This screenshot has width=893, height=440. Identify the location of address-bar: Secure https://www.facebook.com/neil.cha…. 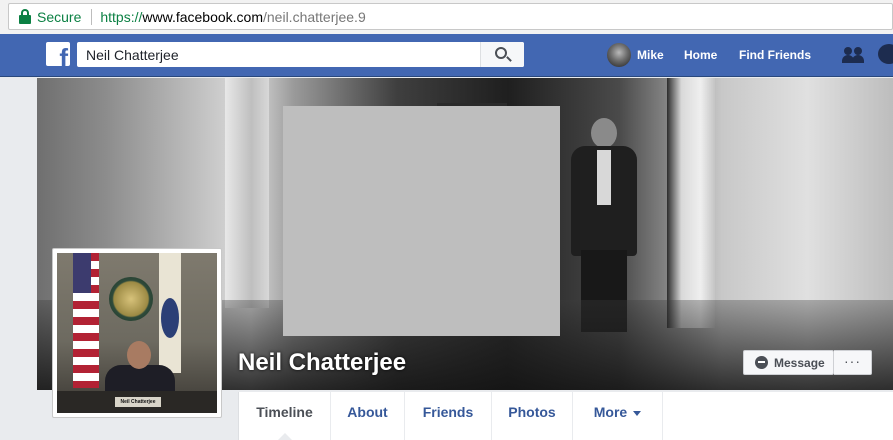
(450, 16).